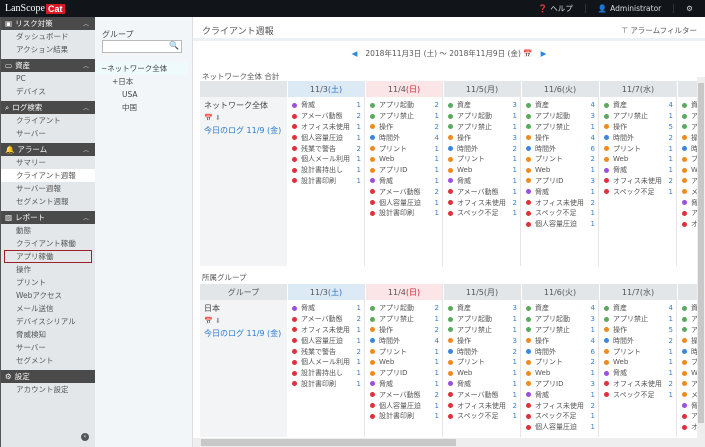 The height and width of the screenshot is (447, 705). I want to click on alarm-item: 資産 3, so click(482, 308).